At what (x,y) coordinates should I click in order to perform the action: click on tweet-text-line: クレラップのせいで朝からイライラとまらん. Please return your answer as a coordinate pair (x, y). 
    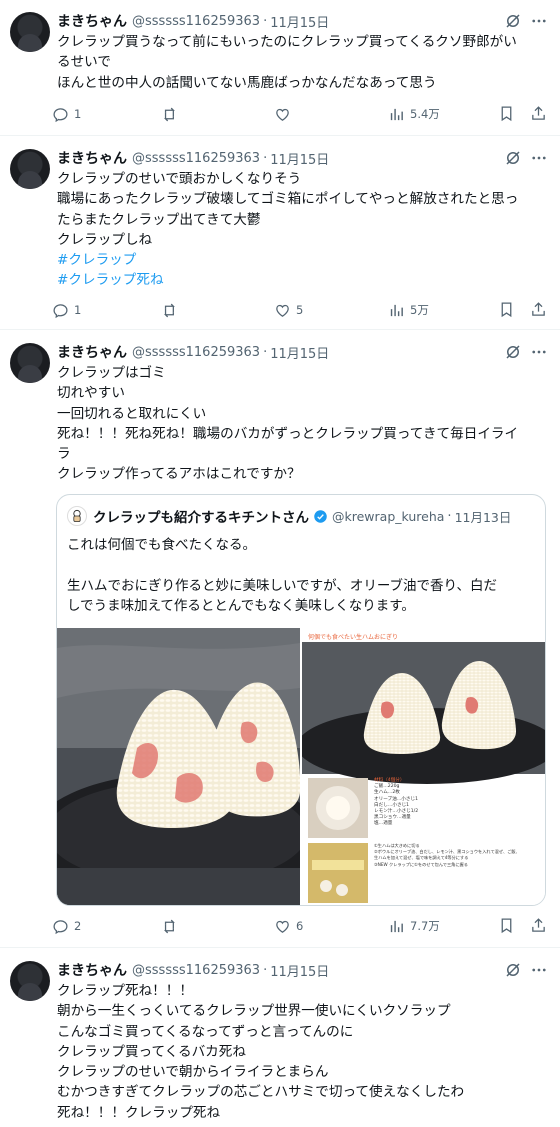
    Looking at the image, I should click on (193, 1072).